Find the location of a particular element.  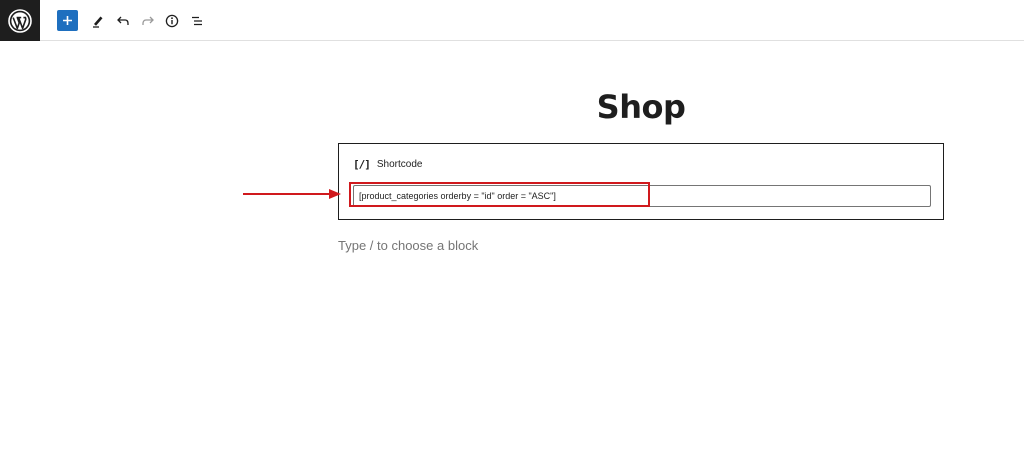

block-placeholder: Type / to choose a block is located at coordinates (408, 245).